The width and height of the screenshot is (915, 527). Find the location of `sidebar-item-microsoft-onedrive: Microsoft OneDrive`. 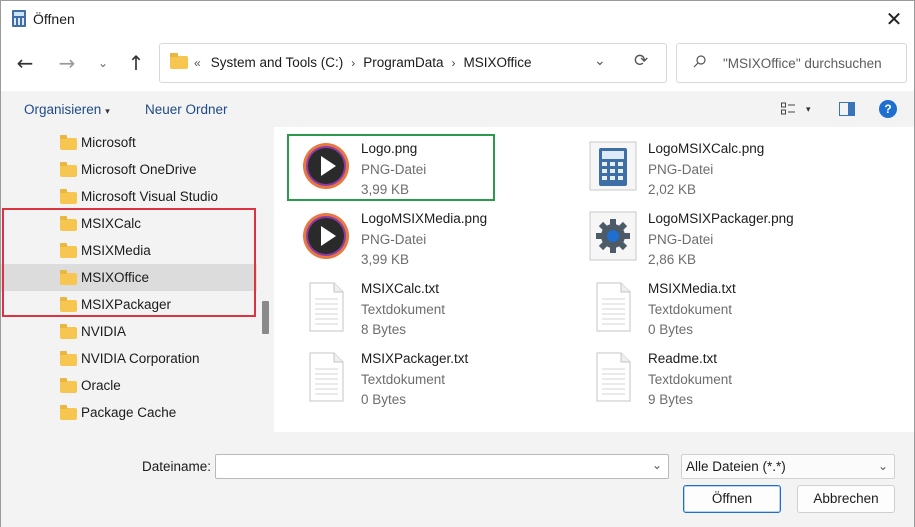

sidebar-item-microsoft-onedrive: Microsoft OneDrive is located at coordinates (129, 169).